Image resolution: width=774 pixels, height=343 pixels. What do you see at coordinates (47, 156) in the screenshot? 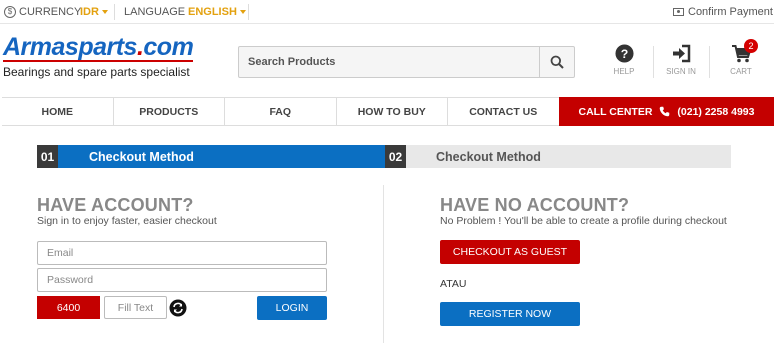
I see `step-number: 01` at bounding box center [47, 156].